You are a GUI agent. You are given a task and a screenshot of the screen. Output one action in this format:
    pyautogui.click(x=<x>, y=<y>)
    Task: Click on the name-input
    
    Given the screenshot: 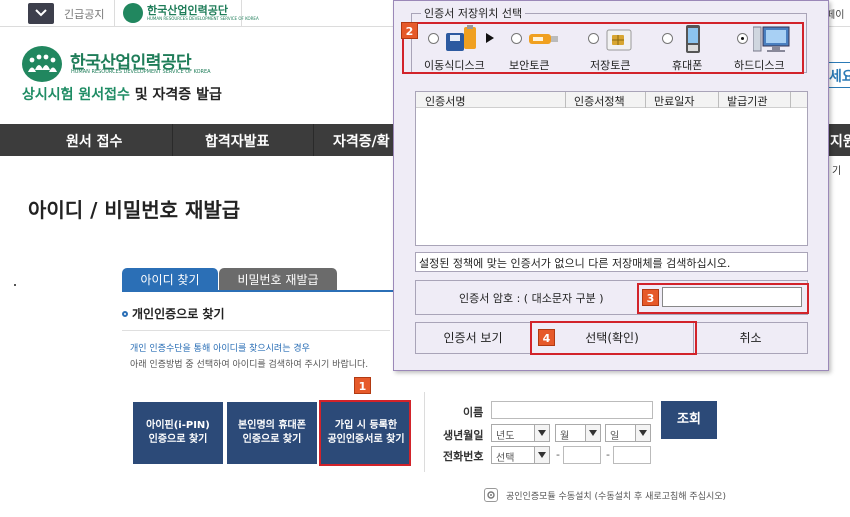 What is the action you would take?
    pyautogui.click(x=572, y=410)
    